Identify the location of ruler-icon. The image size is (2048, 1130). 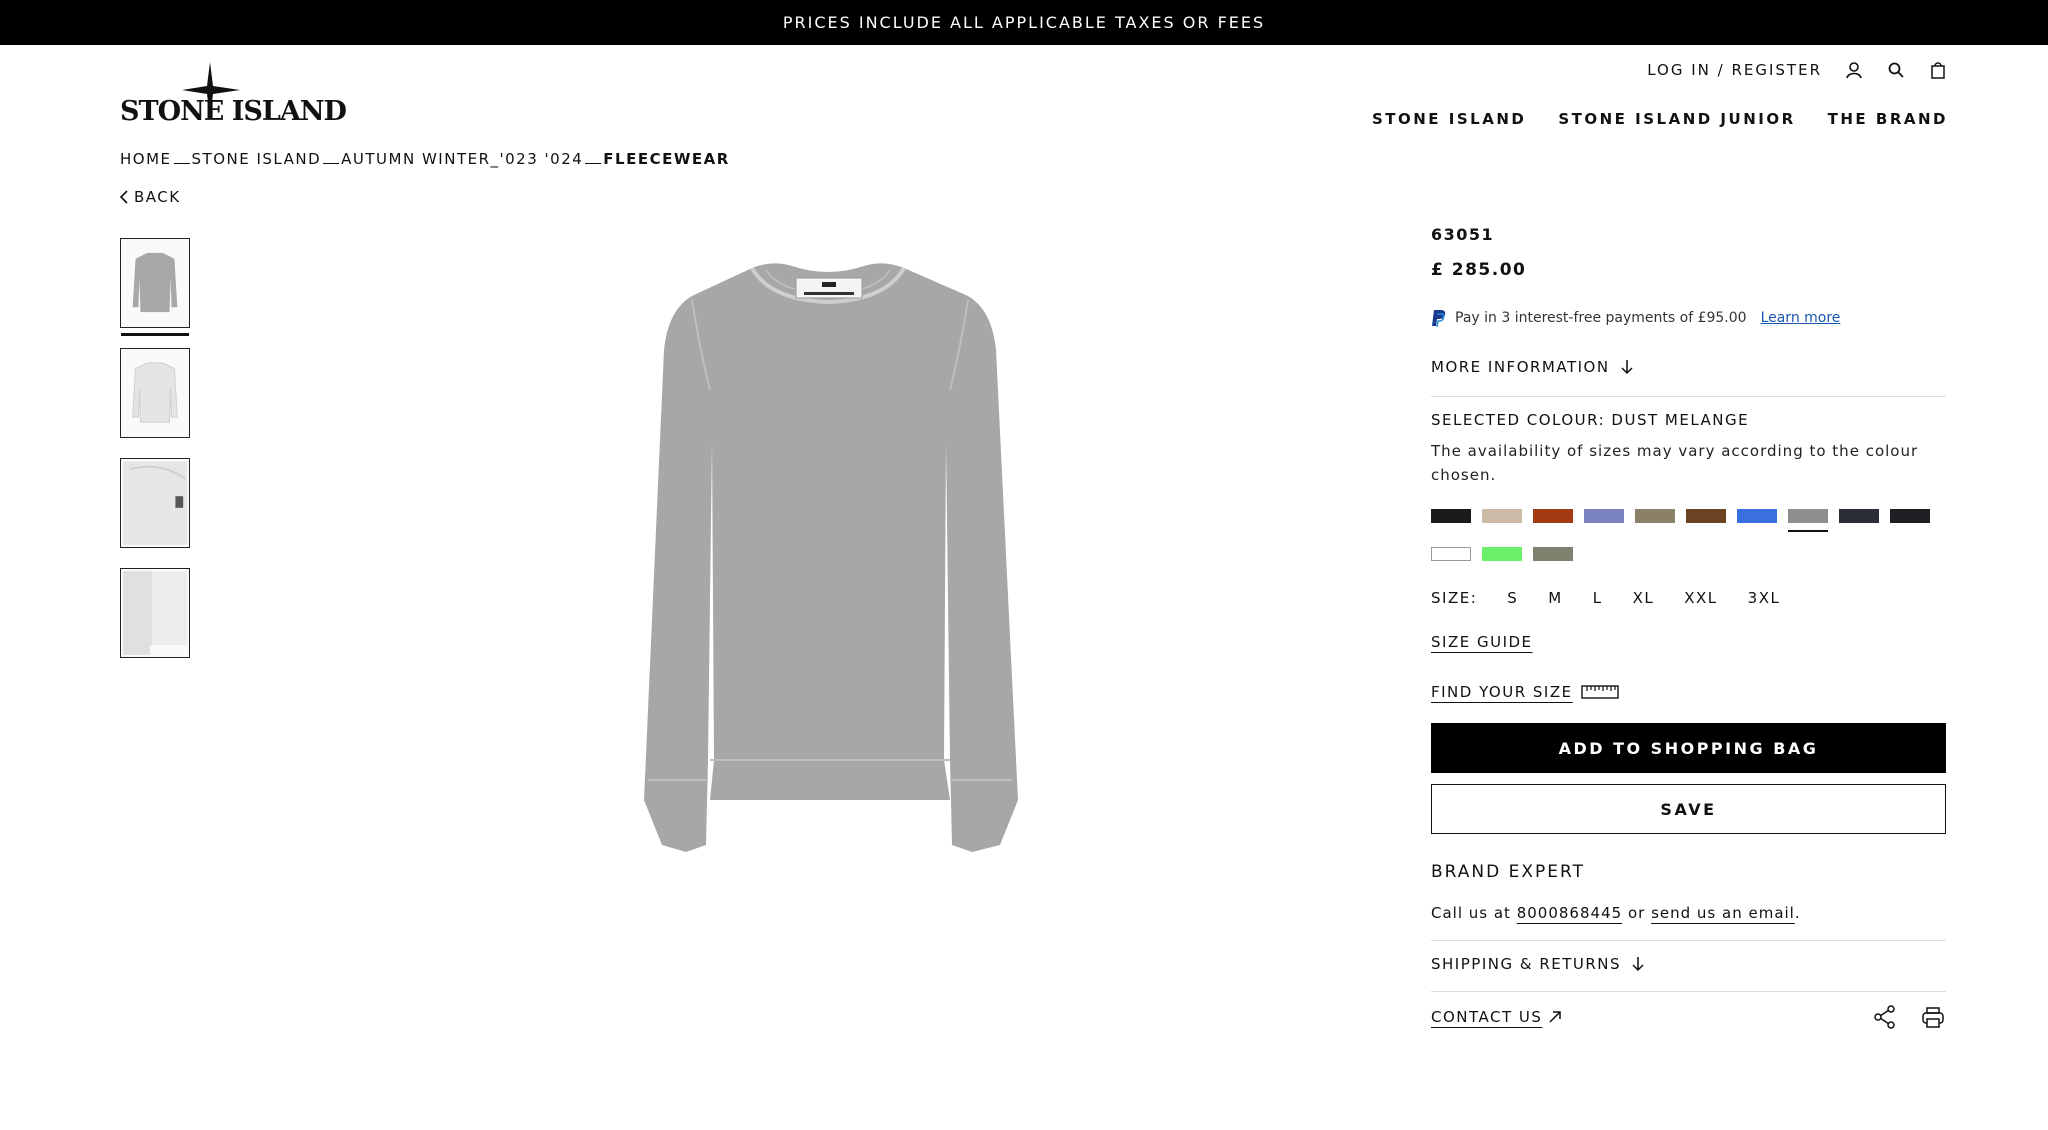
(1599, 692).